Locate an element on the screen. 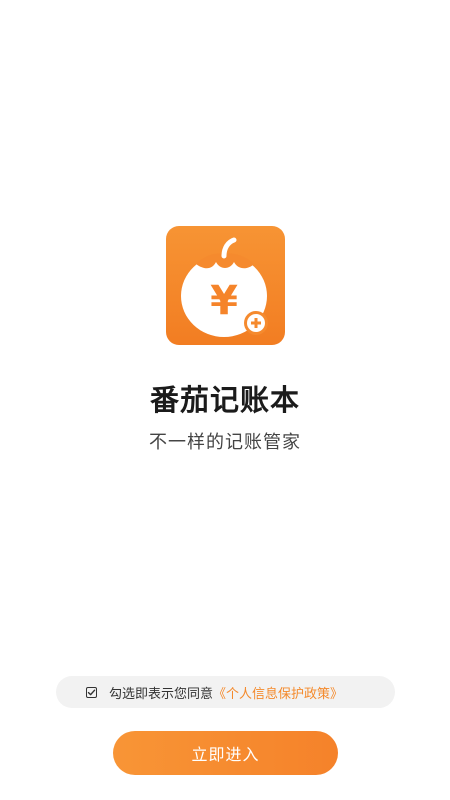  enter-button: 立即进入 is located at coordinates (225, 753).